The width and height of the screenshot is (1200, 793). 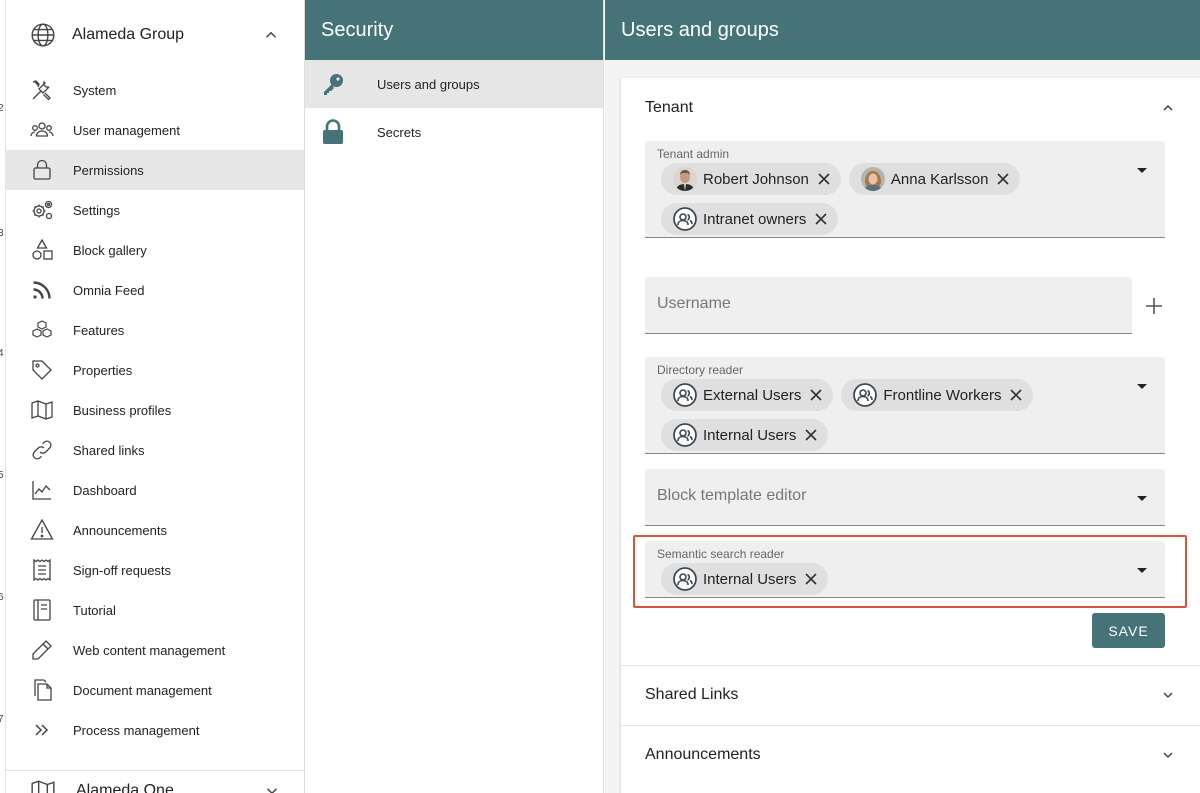 What do you see at coordinates (42, 530) in the screenshot?
I see `warning-icon` at bounding box center [42, 530].